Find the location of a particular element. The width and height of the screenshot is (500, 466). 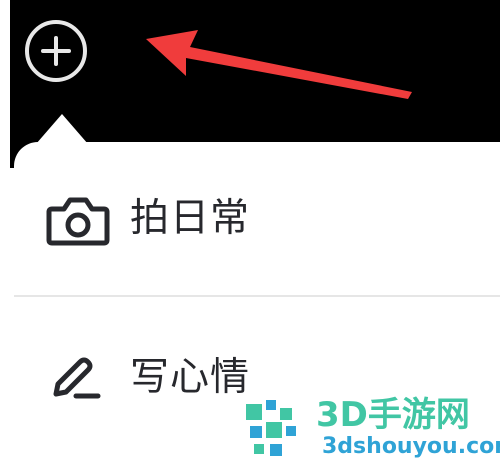

red-arrow-icon is located at coordinates (279, 64).